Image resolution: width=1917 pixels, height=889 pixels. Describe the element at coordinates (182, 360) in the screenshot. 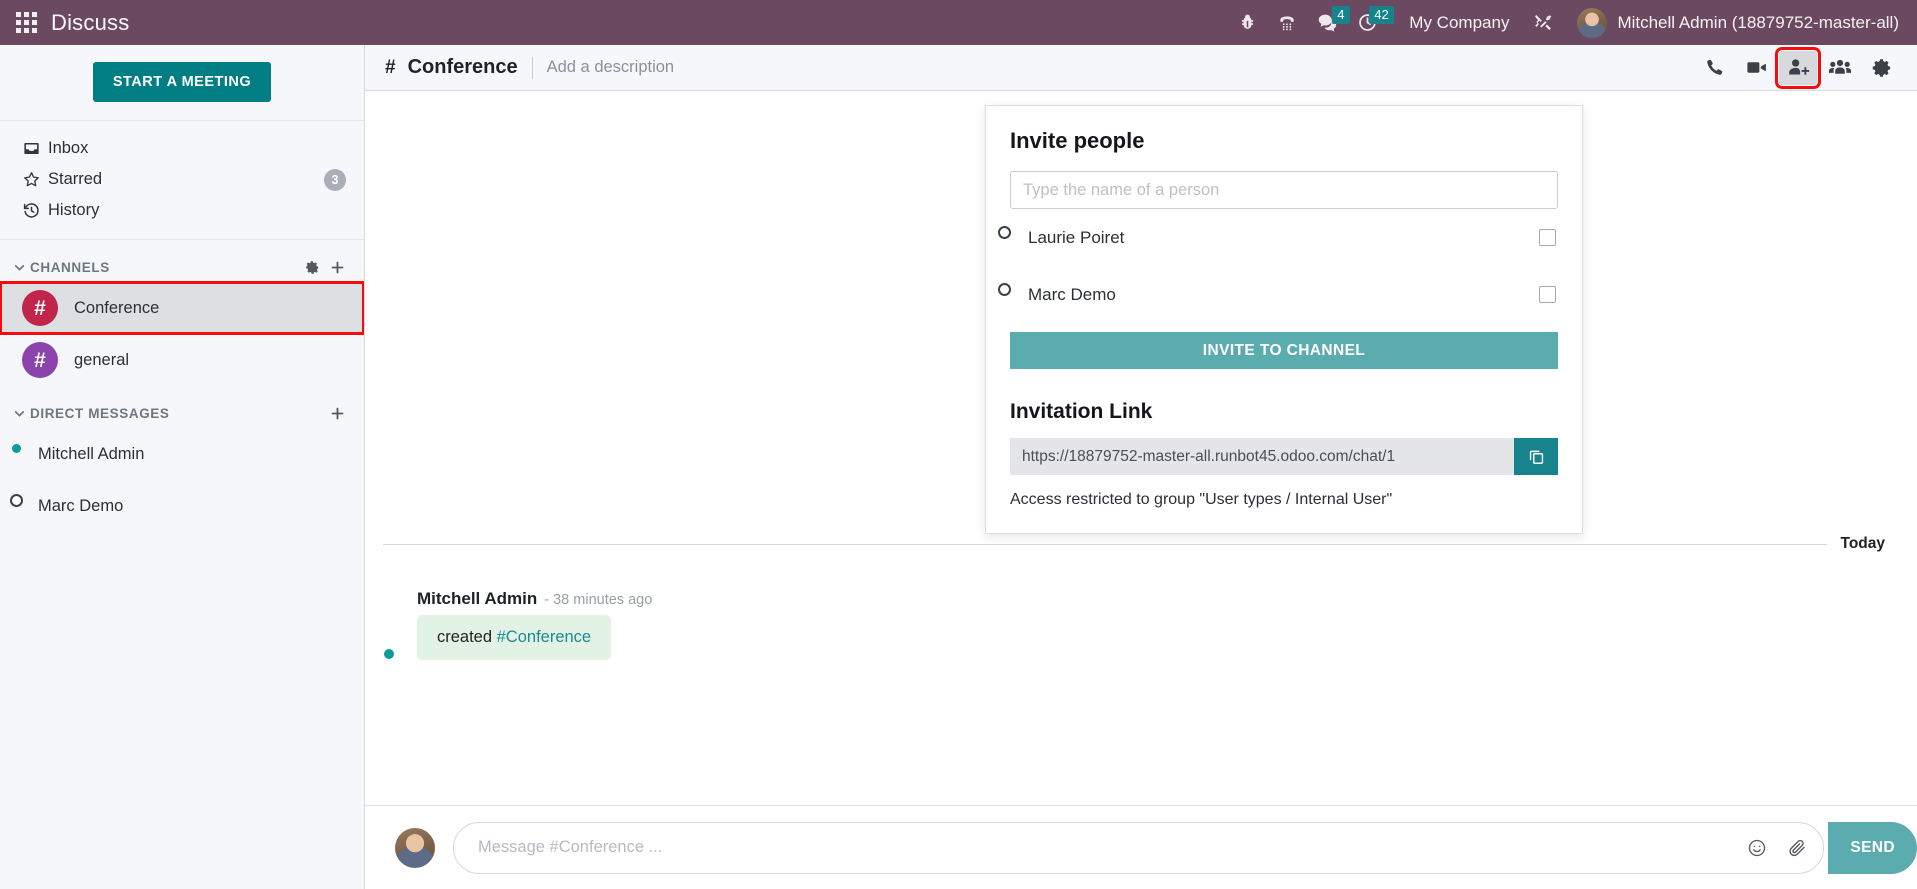

I see `sidebar-item-channel-general: # general` at that location.